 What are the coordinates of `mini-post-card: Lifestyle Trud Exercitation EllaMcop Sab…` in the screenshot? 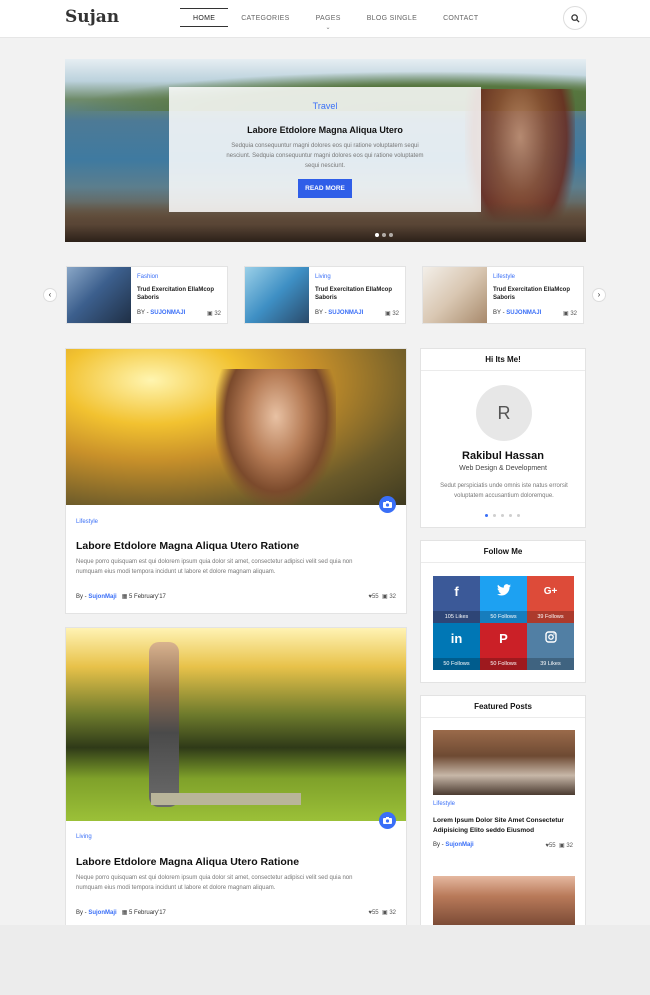 It's located at (503, 295).